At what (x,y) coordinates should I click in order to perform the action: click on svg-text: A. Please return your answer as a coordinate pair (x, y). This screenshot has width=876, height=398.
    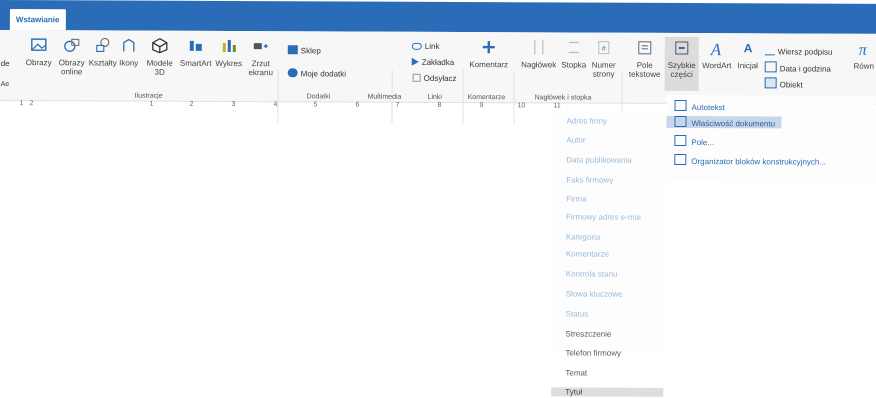
    Looking at the image, I should click on (716, 48).